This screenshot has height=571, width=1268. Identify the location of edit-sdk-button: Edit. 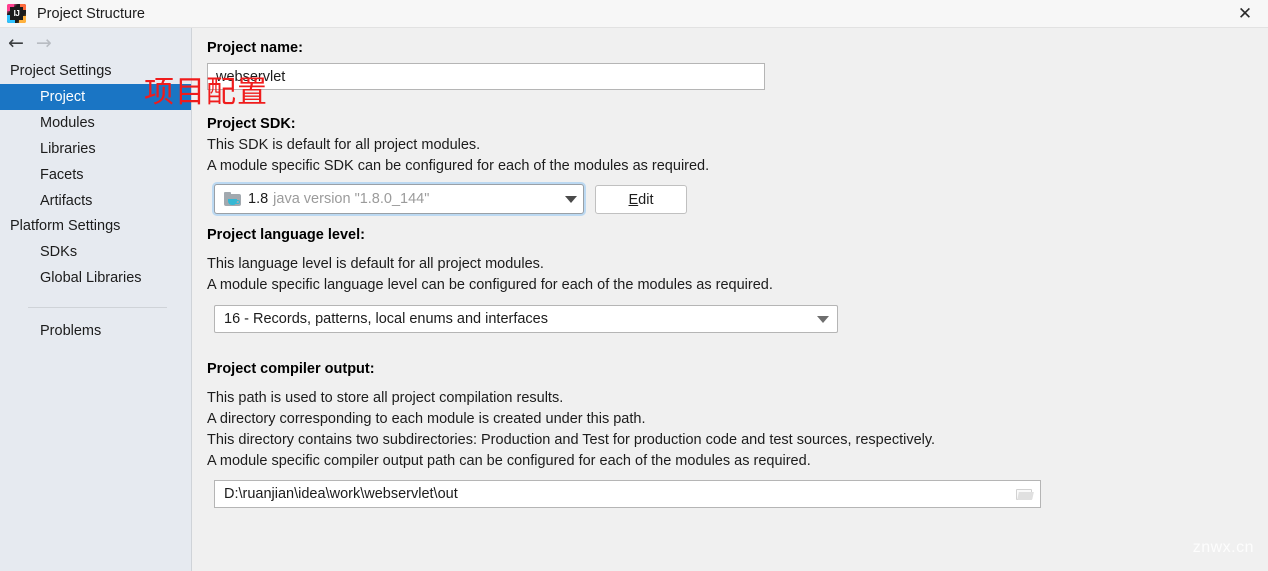
(641, 199).